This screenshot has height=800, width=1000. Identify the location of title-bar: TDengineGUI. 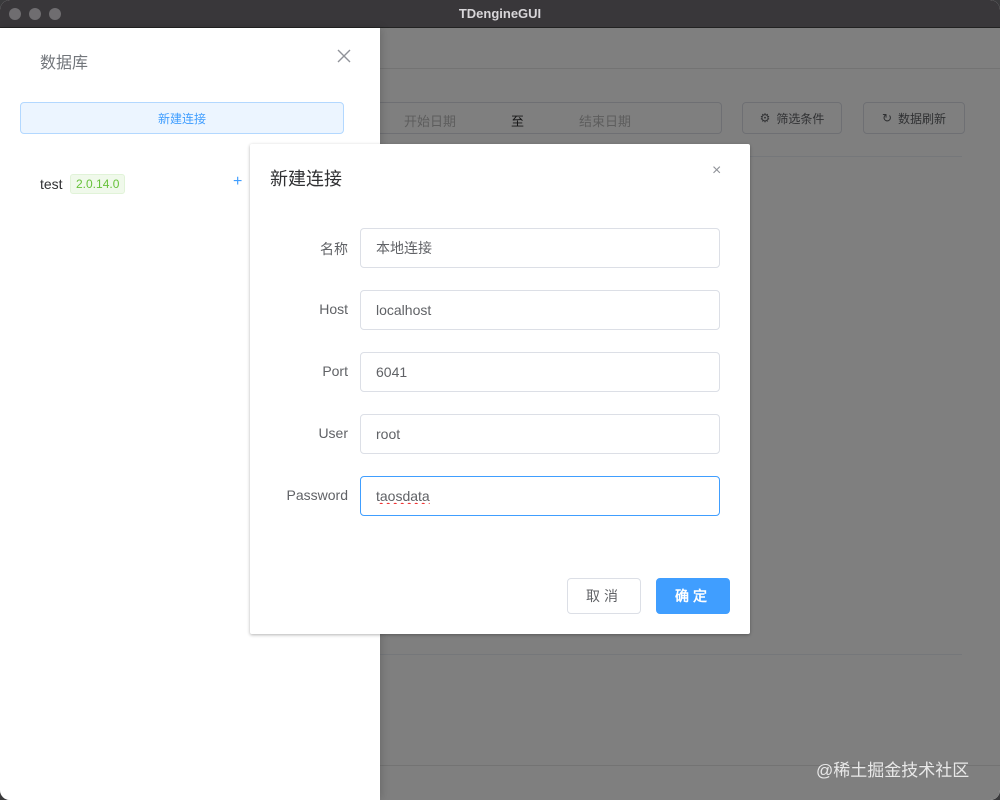
(500, 14).